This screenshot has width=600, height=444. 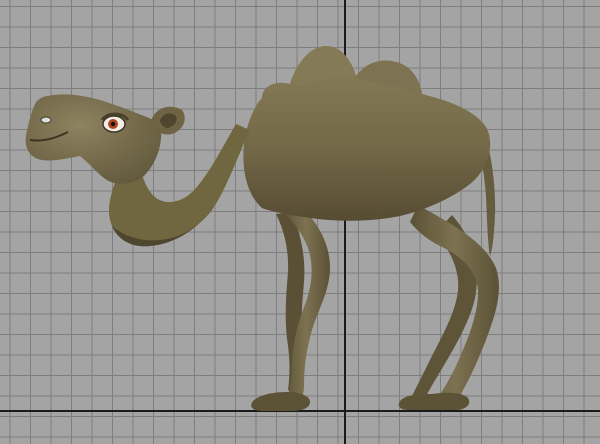 What do you see at coordinates (434, 401) in the screenshot?
I see `camel-back-foot` at bounding box center [434, 401].